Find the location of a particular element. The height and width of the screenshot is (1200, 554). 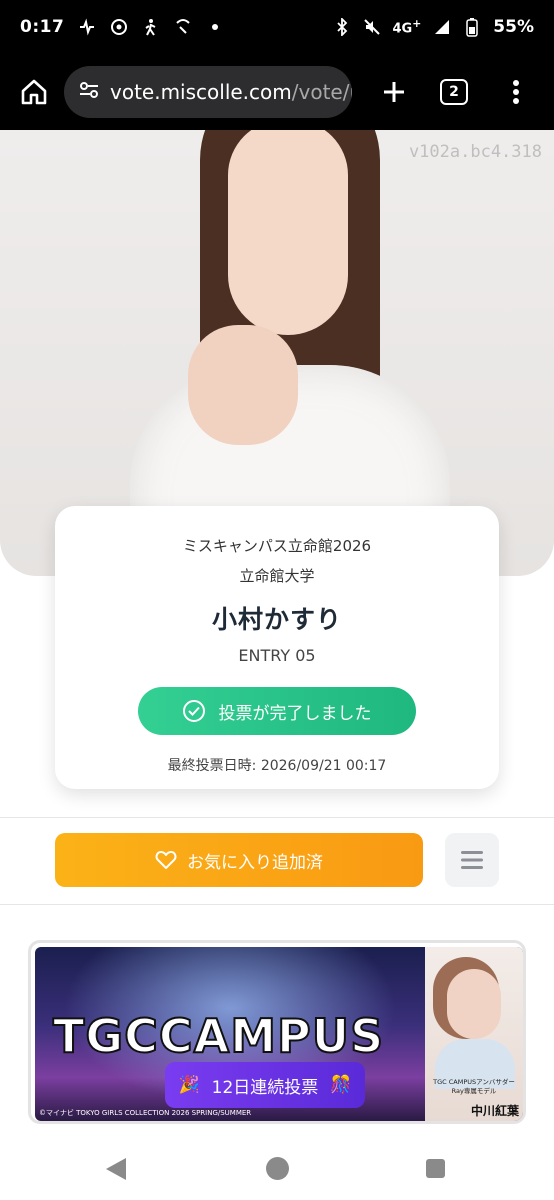

favorite-button: お気に入り追加済 is located at coordinates (239, 860).